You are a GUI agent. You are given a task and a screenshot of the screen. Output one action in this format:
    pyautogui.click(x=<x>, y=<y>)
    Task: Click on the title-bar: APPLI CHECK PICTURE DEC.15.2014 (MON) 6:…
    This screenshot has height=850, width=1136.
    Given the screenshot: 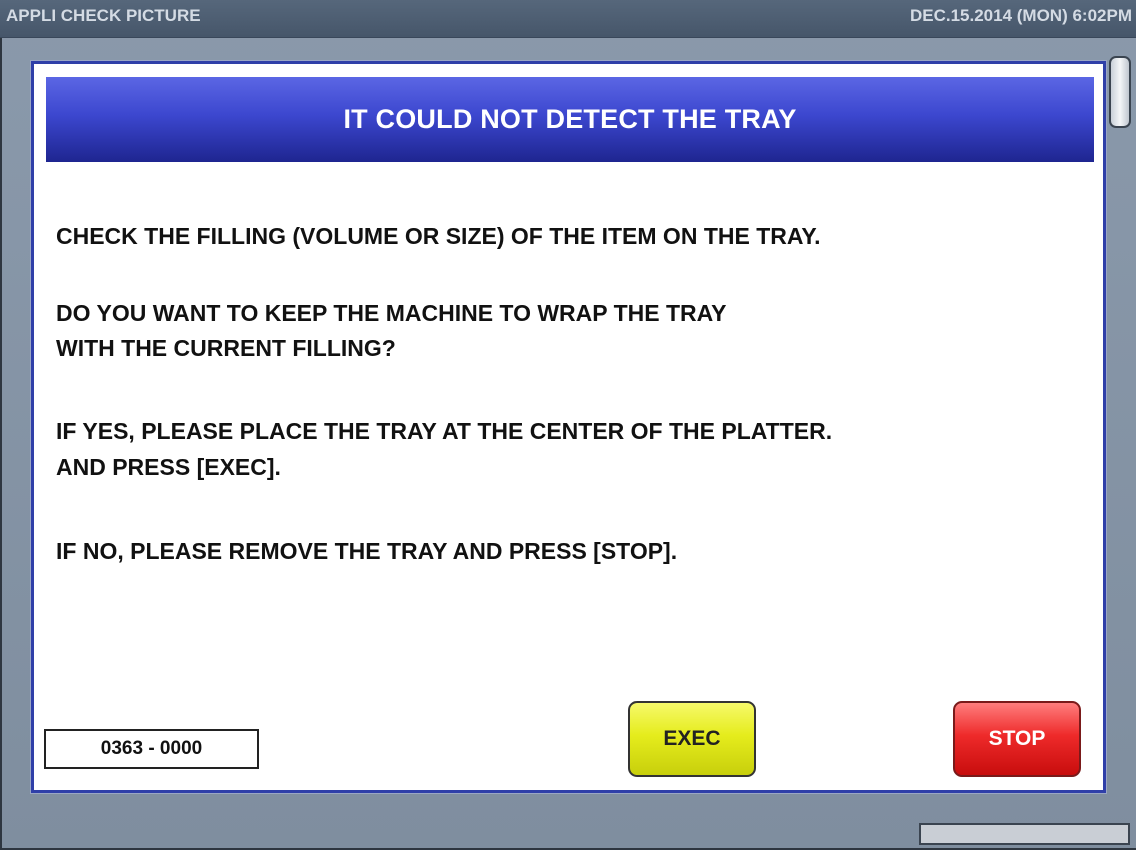 What is the action you would take?
    pyautogui.click(x=568, y=19)
    